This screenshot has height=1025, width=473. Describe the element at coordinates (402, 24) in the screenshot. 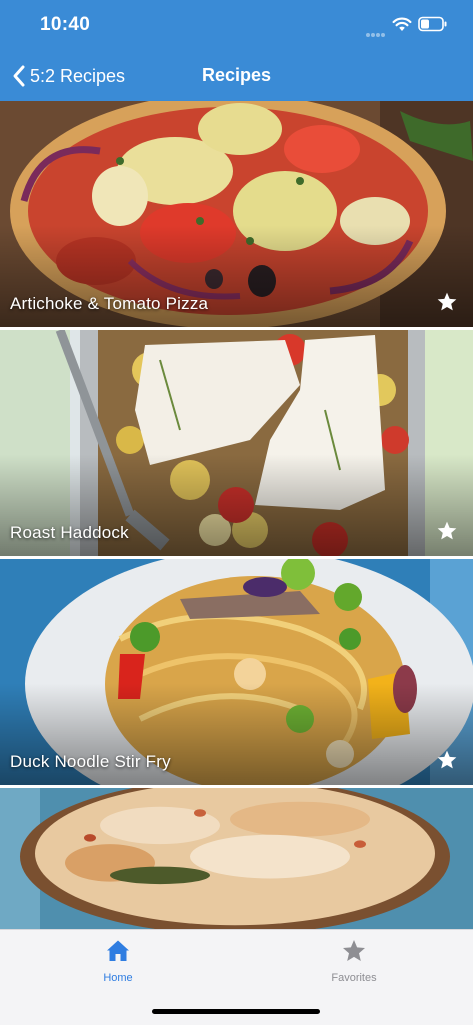

I see `wifi-icon` at that location.